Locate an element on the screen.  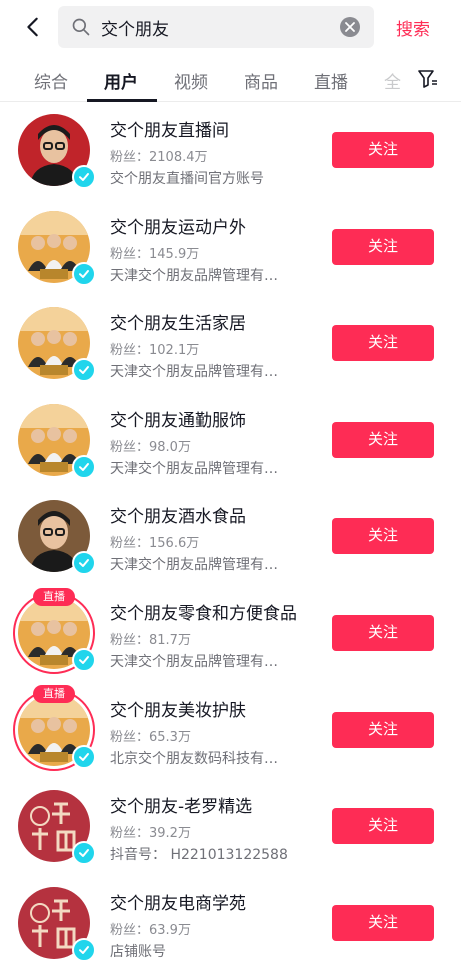
fan-count: 粉丝：102.1万 is located at coordinates (155, 351).